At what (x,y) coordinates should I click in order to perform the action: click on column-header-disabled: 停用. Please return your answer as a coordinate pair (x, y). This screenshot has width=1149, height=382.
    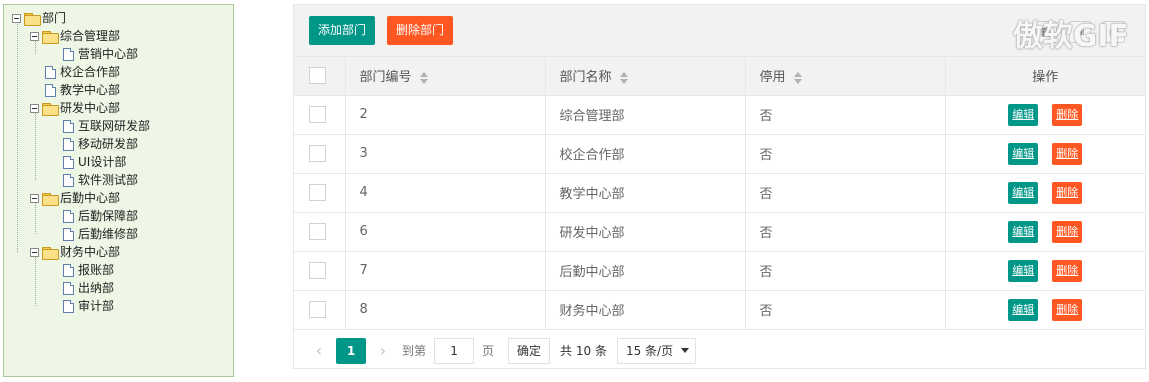
    Looking at the image, I should click on (845, 76).